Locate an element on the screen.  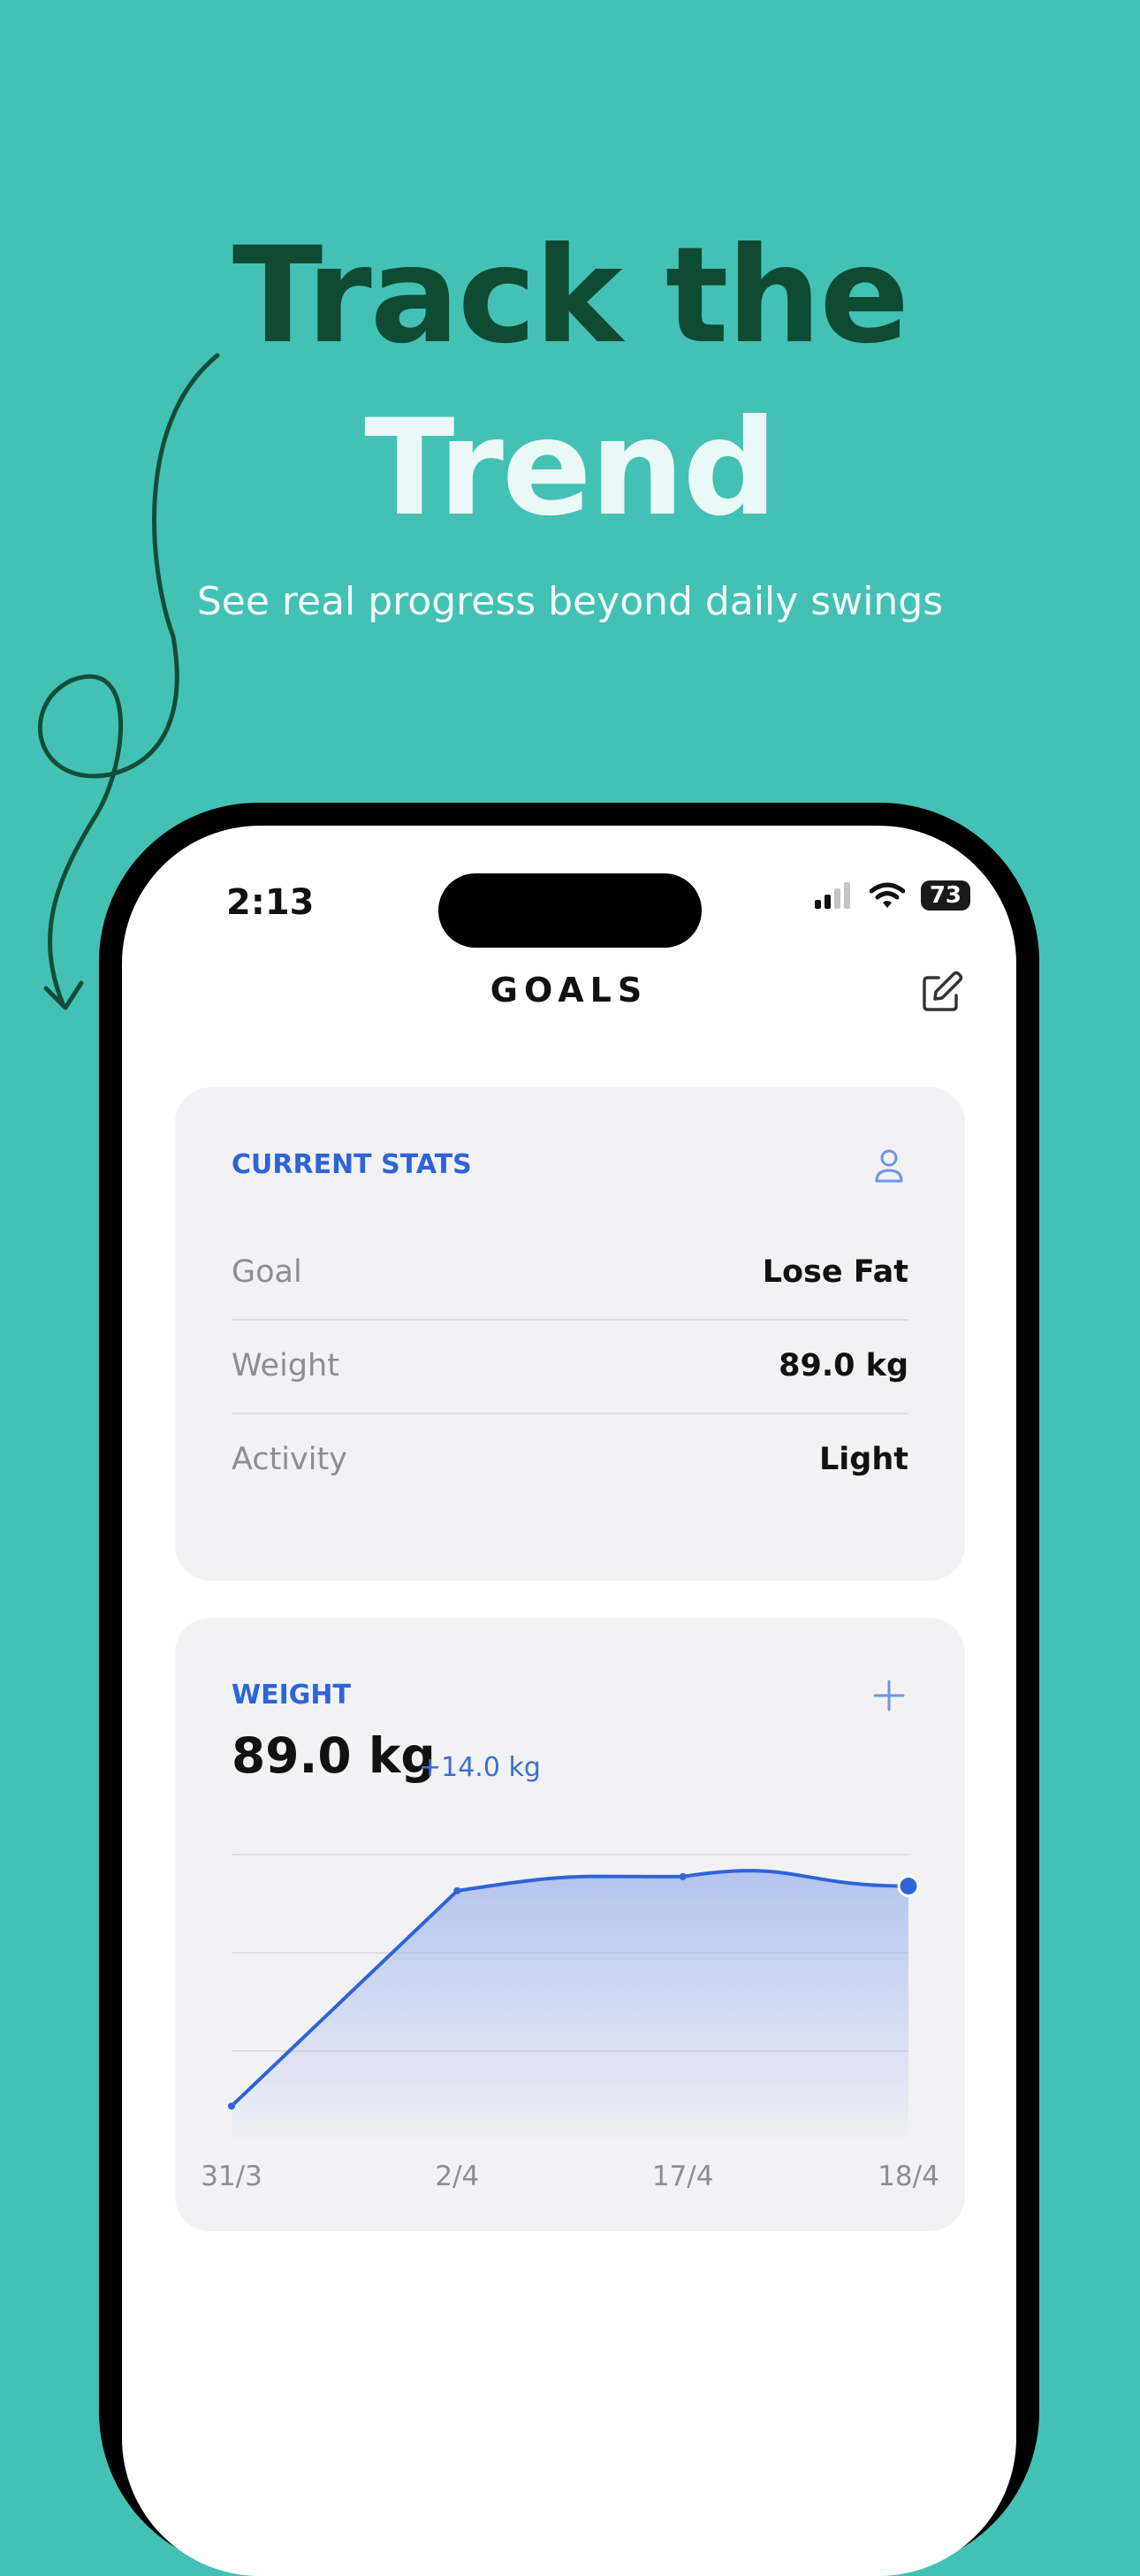
stat-row-goal: Goal Lose Fat is located at coordinates (570, 1273).